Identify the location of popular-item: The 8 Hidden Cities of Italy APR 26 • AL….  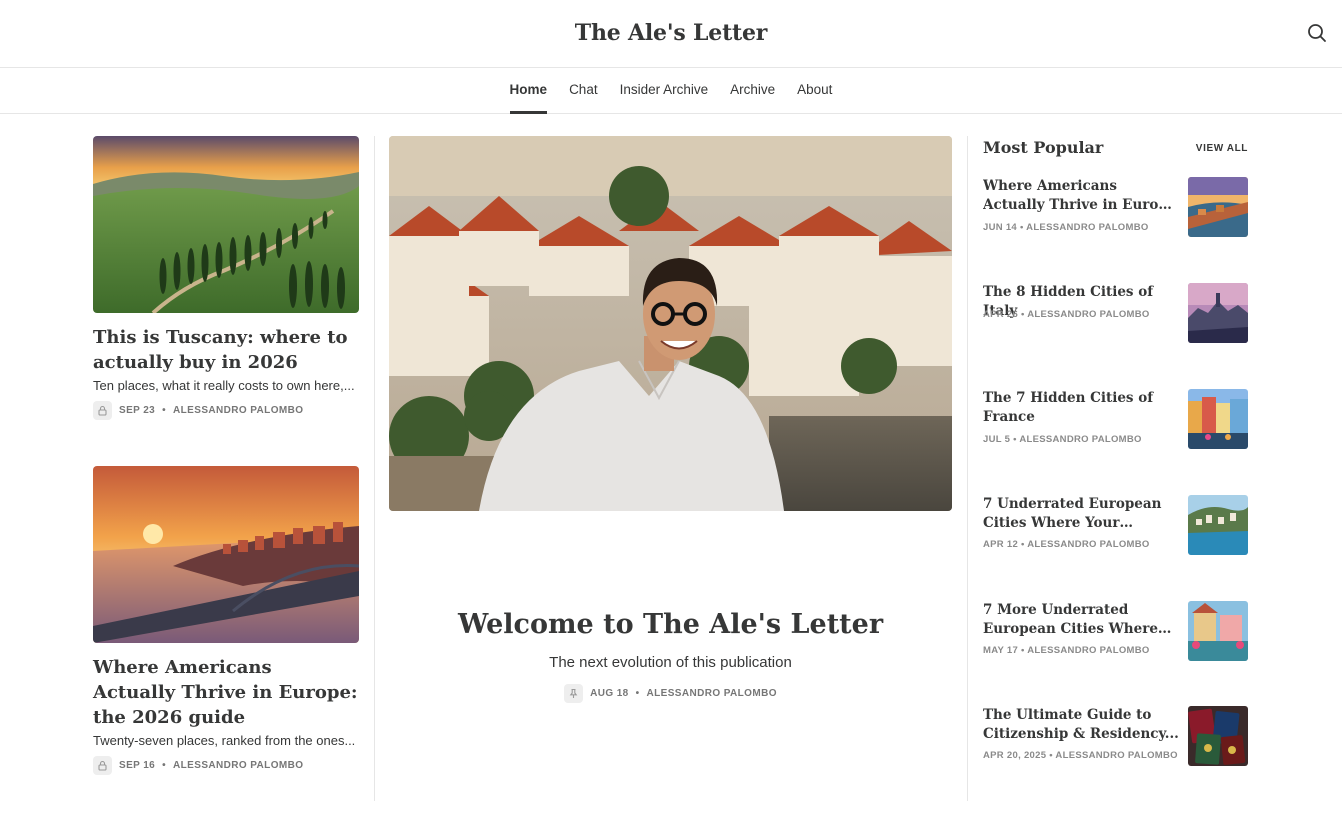
(1115, 314).